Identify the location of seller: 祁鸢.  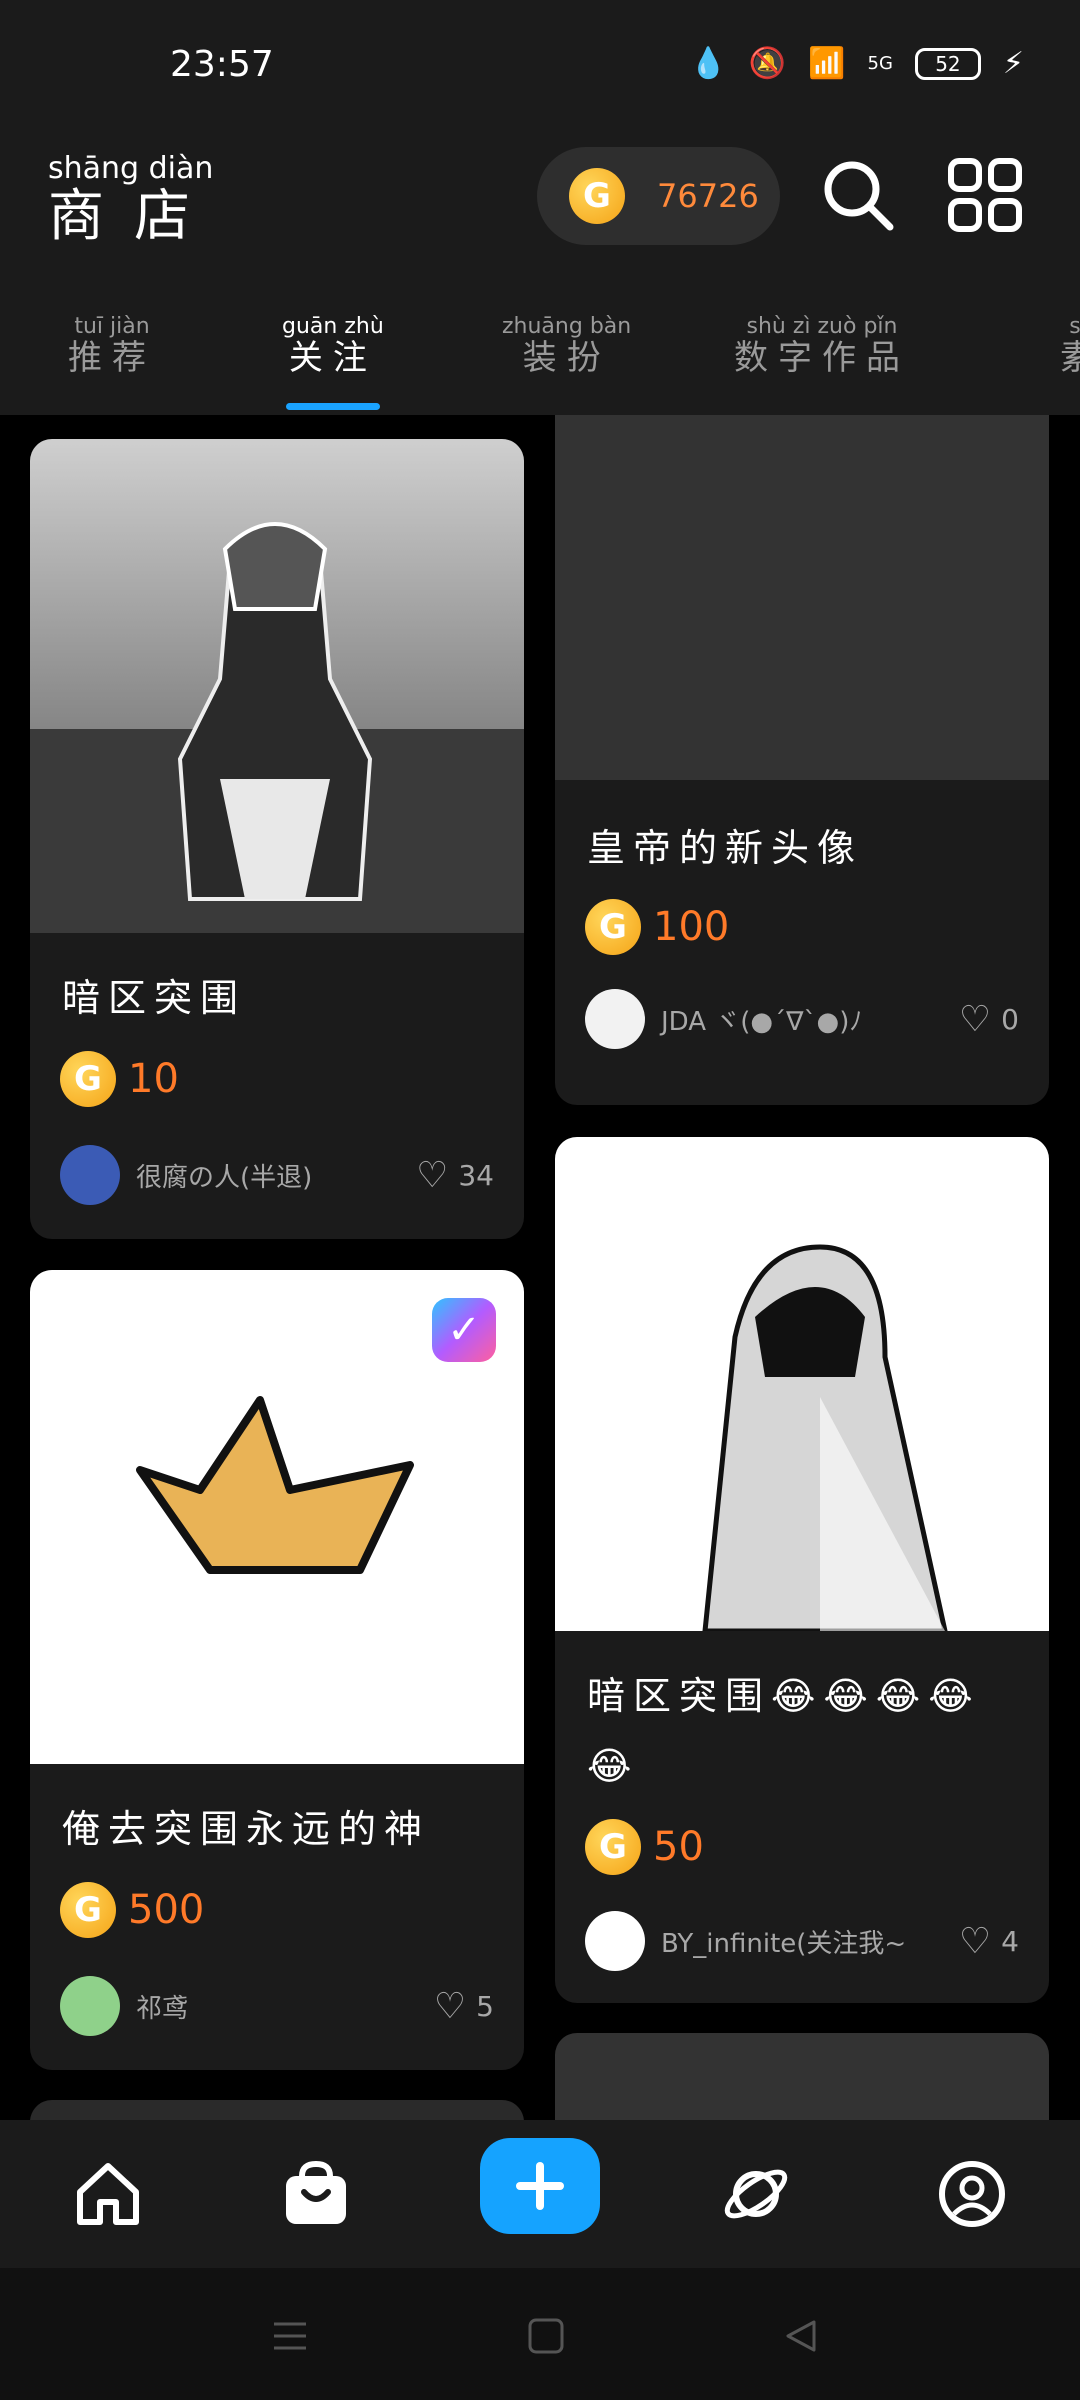
(124, 2006).